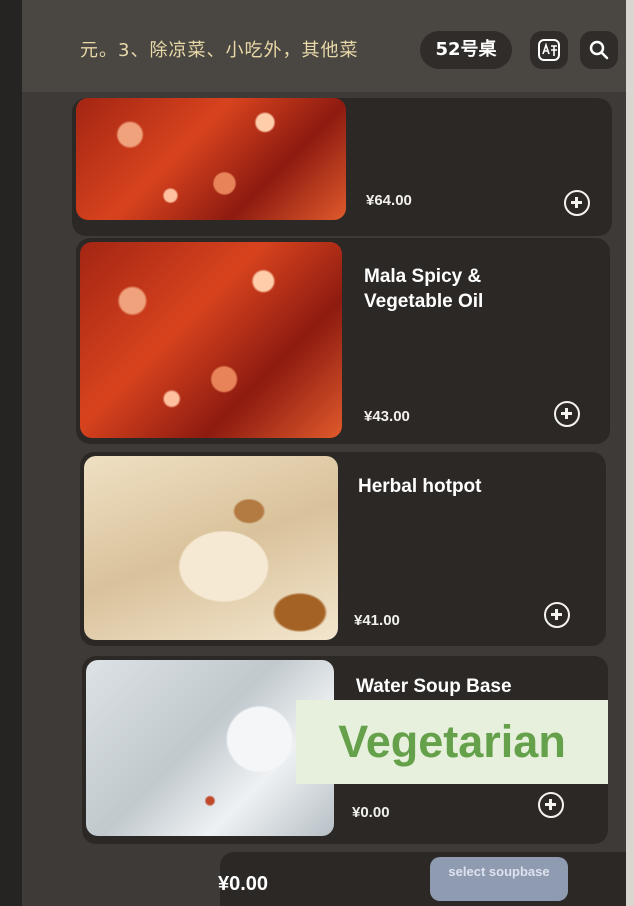 The width and height of the screenshot is (634, 906). I want to click on top-bar: 元。3、除凉菜、小吃外，其他菜 52号桌, so click(328, 46).